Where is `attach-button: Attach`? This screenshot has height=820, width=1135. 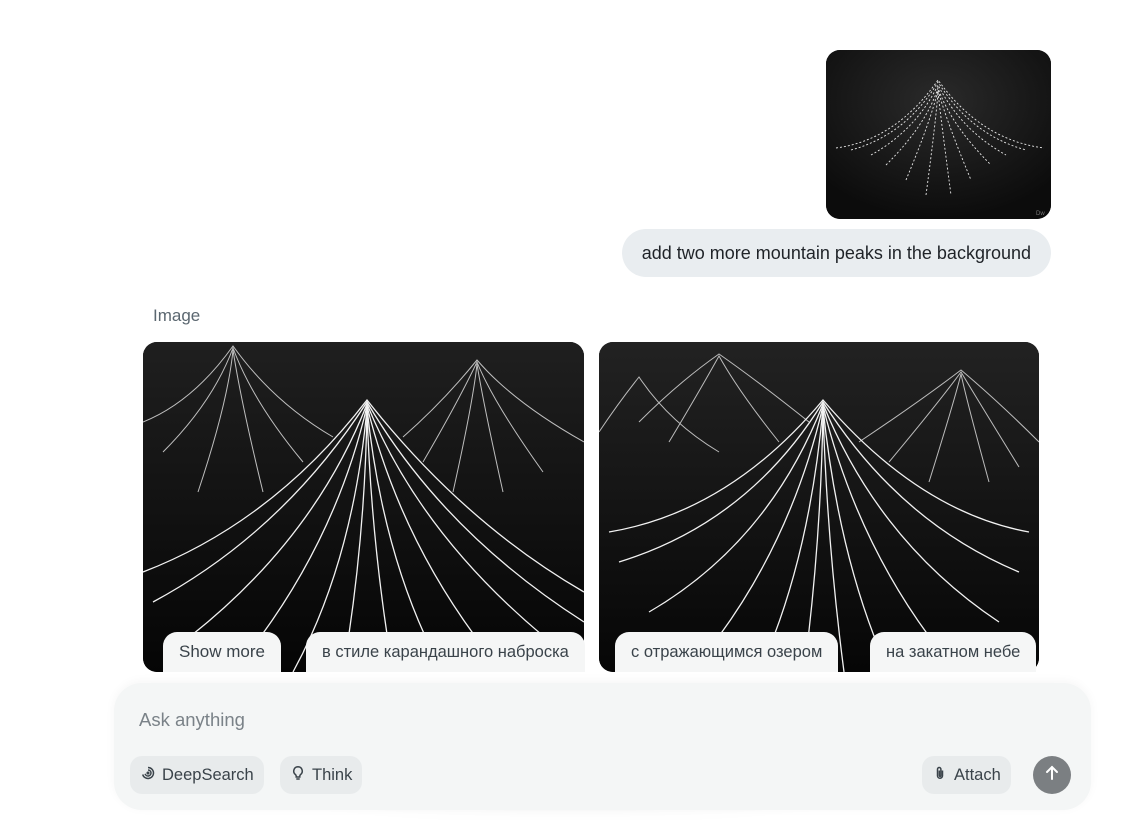
attach-button: Attach is located at coordinates (966, 775).